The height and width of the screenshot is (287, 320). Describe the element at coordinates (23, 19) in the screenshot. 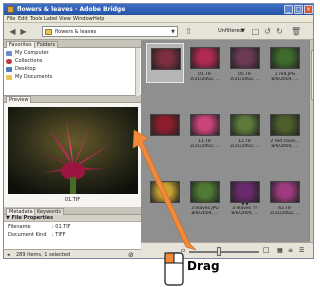

I see `menu-edit: Edit` at that location.